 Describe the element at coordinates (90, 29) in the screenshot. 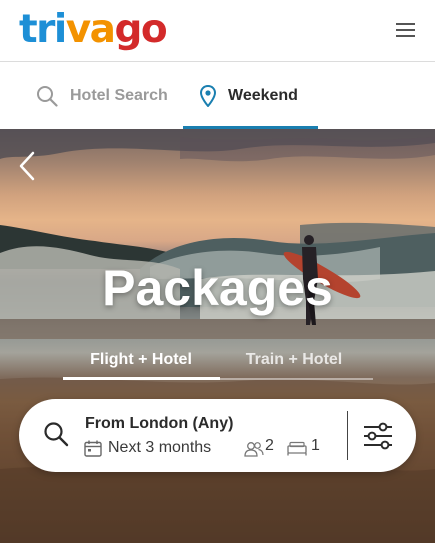

I see `logo-part-va: va` at that location.